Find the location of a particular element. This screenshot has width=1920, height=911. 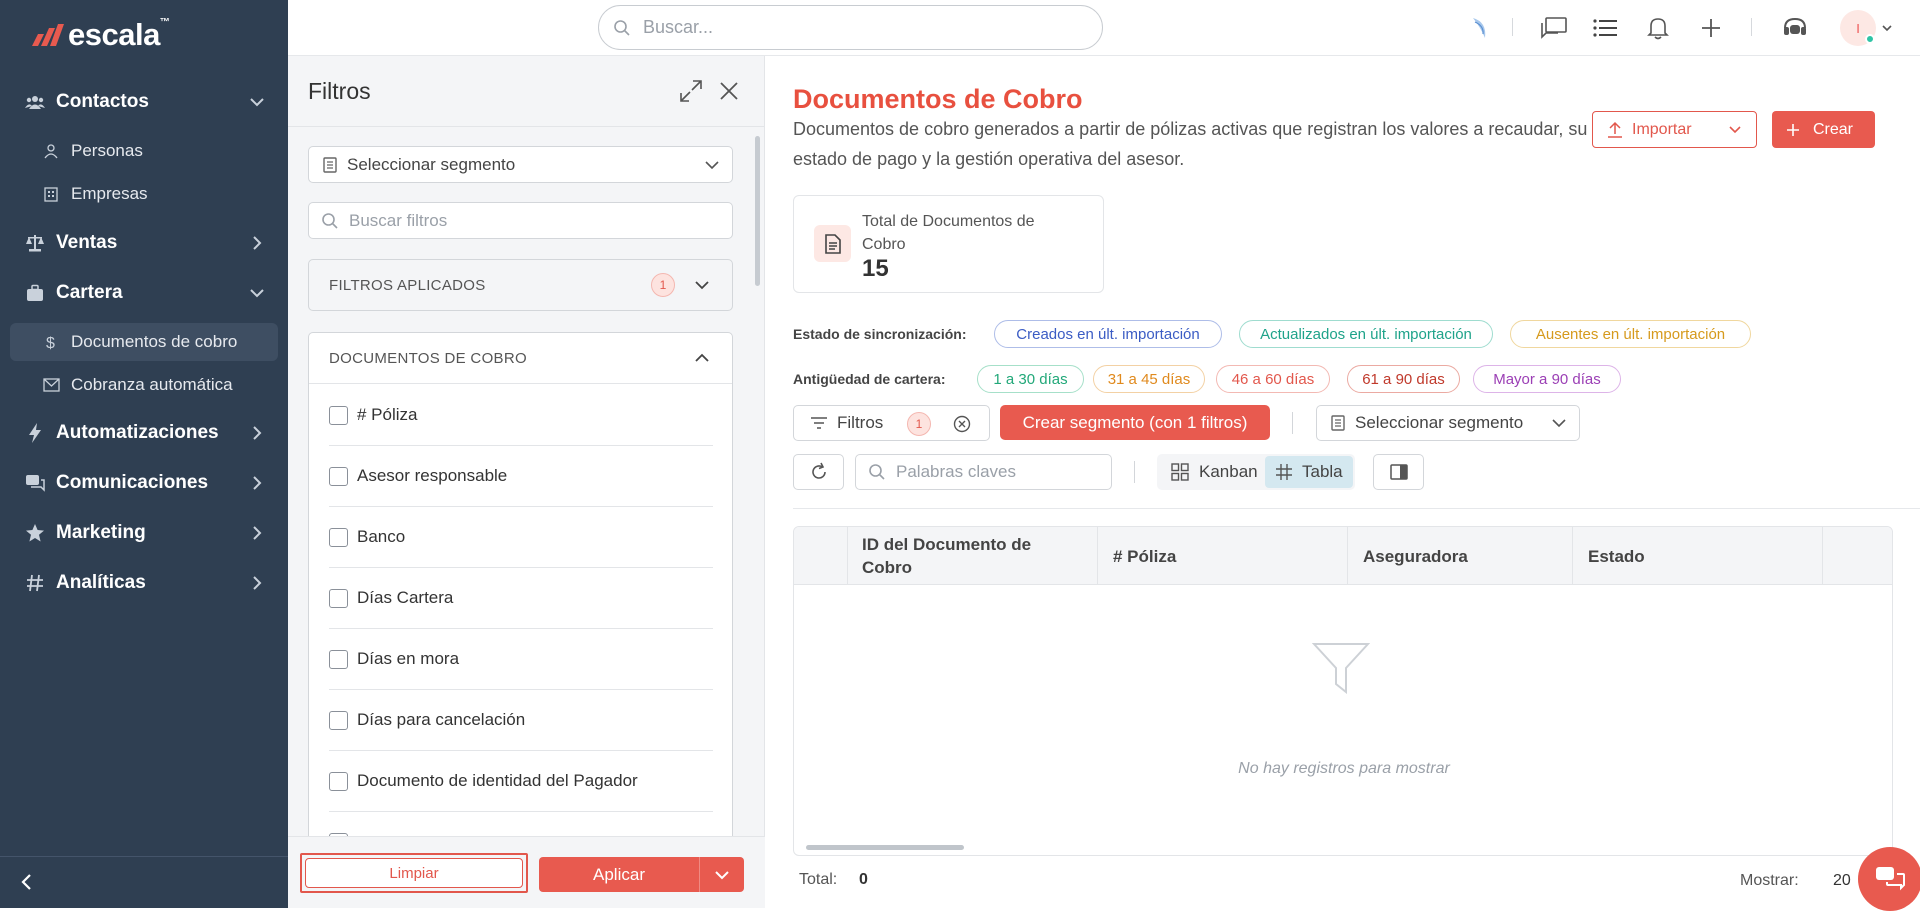

nav-comunicaciones: Comunicaciones is located at coordinates (144, 483).